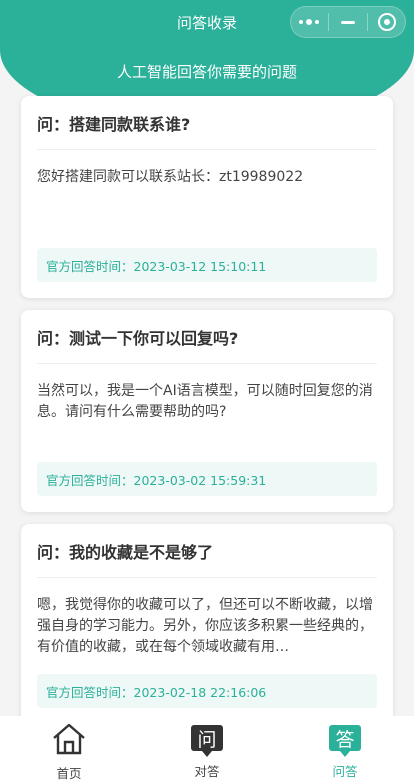 The height and width of the screenshot is (780, 414). What do you see at coordinates (207, 337) in the screenshot?
I see `question-title: 问：测试一下你可以回复吗?` at bounding box center [207, 337].